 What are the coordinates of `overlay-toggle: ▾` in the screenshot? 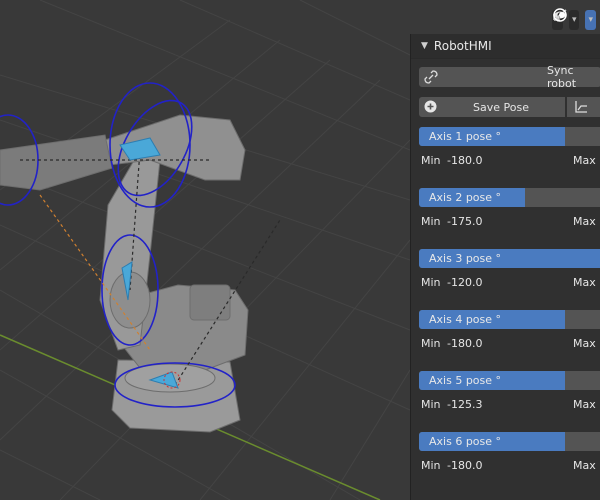 It's located at (574, 19).